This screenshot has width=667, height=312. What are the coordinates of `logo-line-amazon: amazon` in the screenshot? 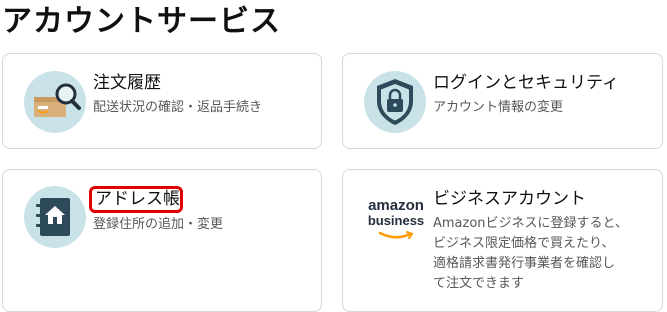 It's located at (396, 205).